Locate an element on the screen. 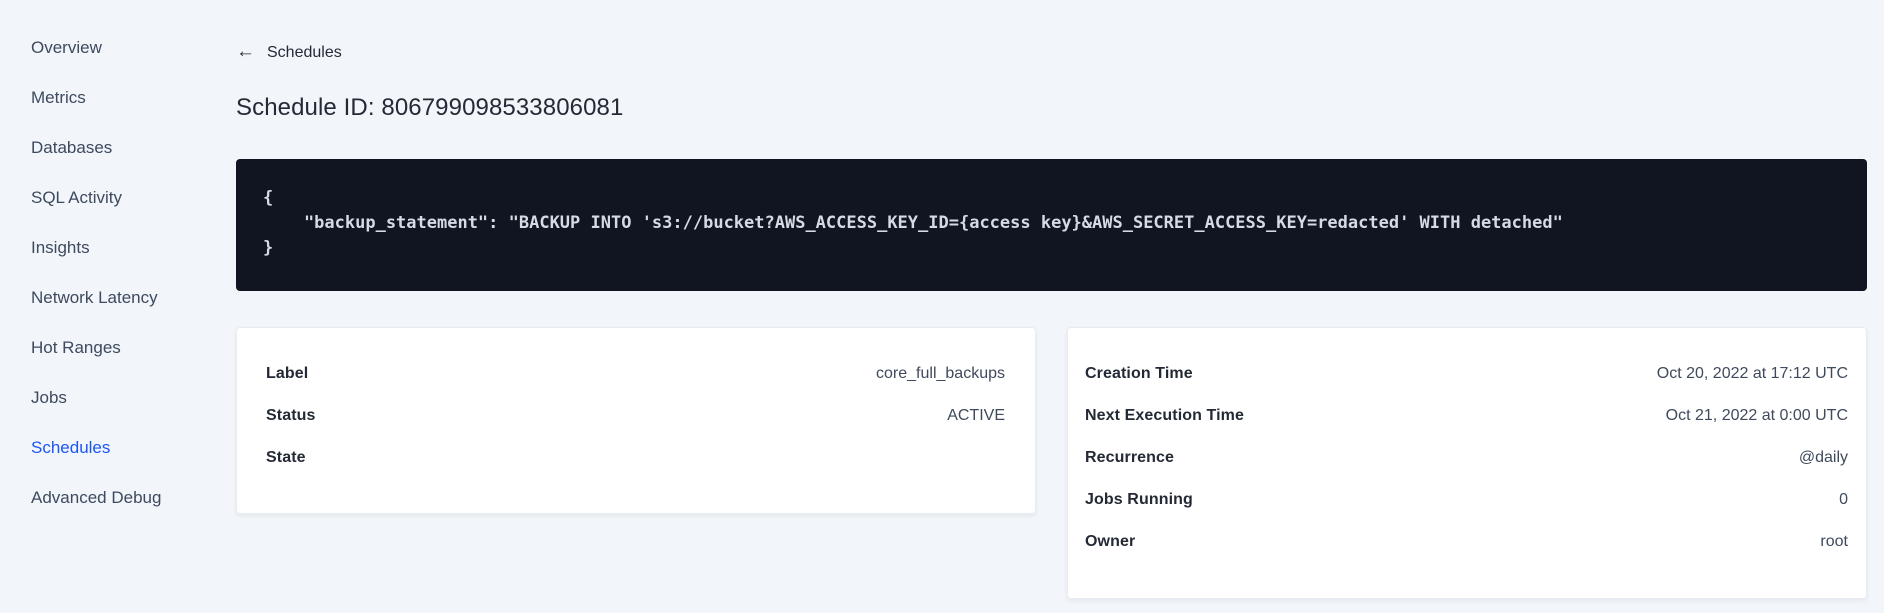 The width and height of the screenshot is (1884, 613). row-label: Owner is located at coordinates (1110, 541).